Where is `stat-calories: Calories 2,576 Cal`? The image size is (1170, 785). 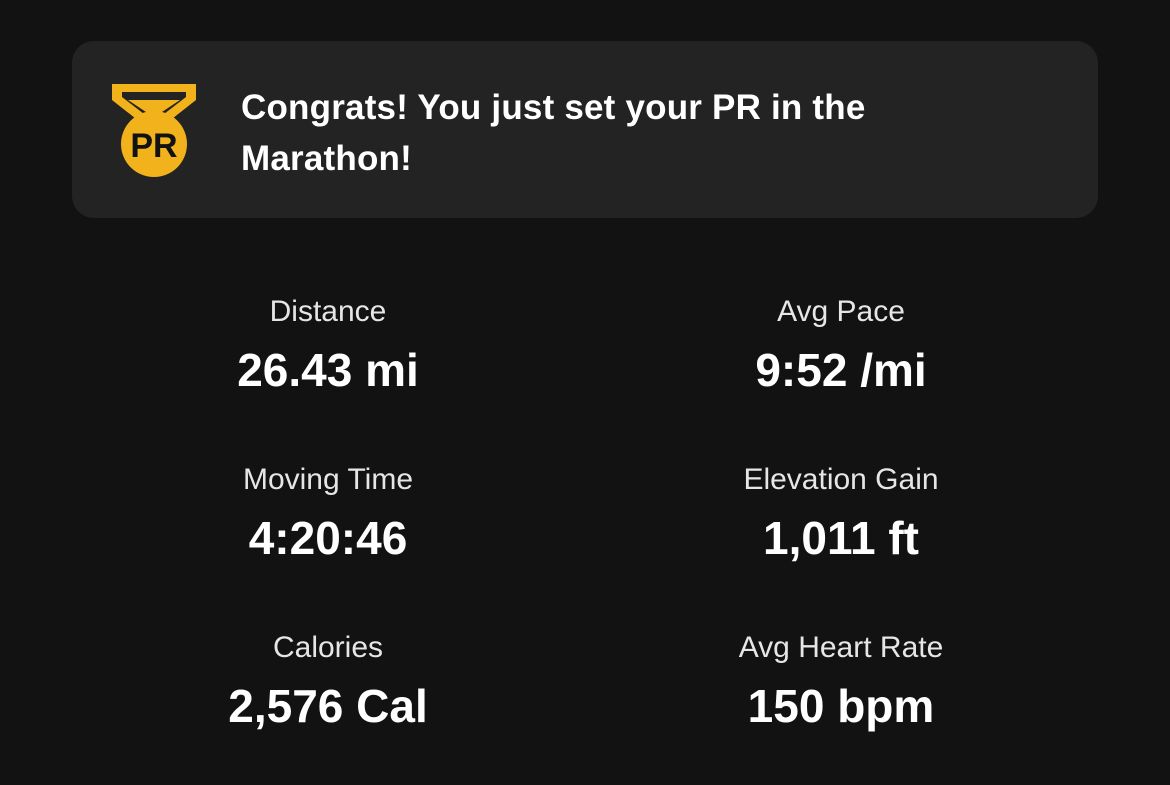
stat-calories: Calories 2,576 Cal is located at coordinates (328, 682).